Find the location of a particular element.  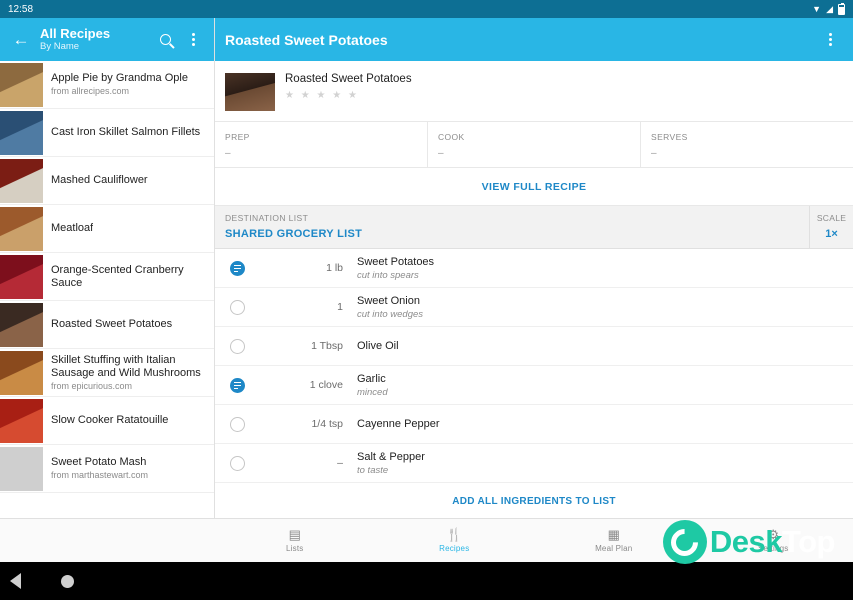

list-item: Sweet Potato Mash from marthastewart.com is located at coordinates (107, 469).